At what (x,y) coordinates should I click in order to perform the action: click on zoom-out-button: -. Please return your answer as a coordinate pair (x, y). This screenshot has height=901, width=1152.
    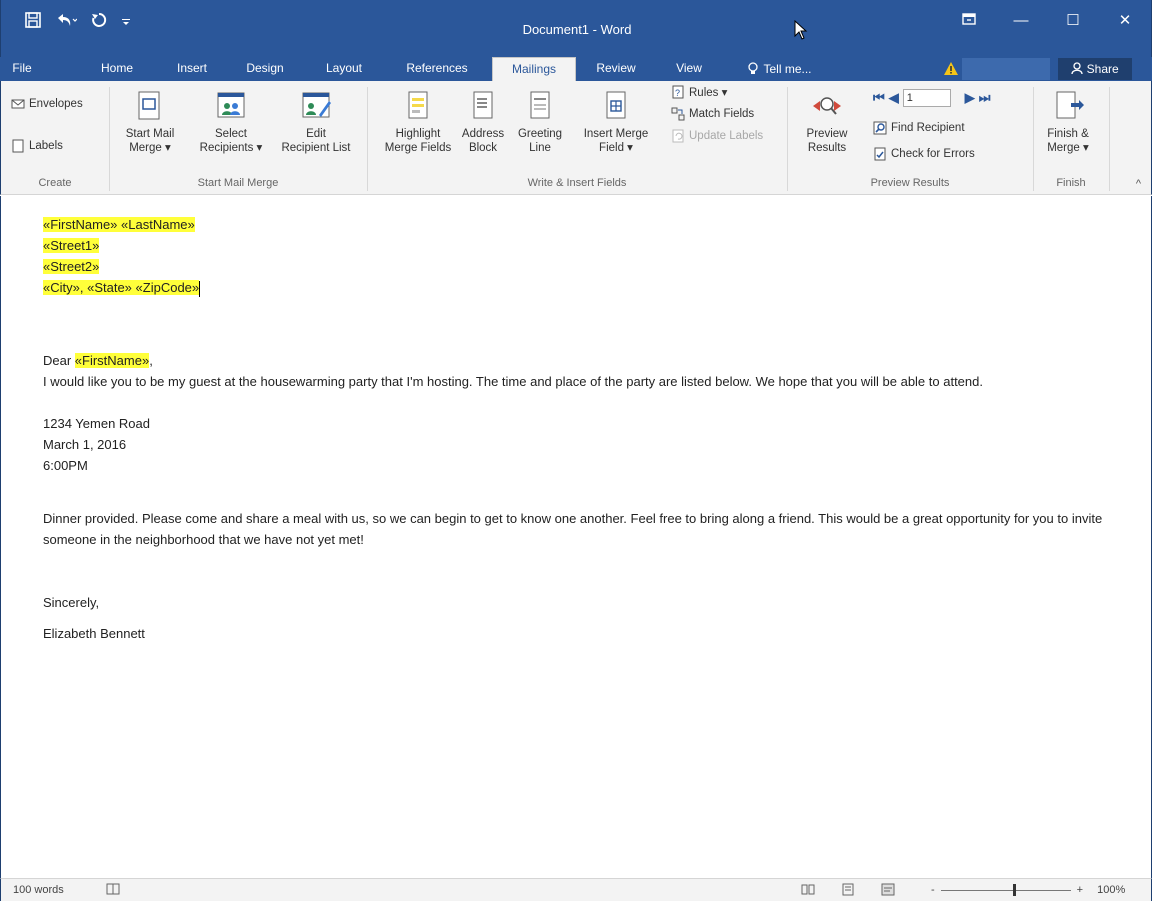
    Looking at the image, I should click on (933, 890).